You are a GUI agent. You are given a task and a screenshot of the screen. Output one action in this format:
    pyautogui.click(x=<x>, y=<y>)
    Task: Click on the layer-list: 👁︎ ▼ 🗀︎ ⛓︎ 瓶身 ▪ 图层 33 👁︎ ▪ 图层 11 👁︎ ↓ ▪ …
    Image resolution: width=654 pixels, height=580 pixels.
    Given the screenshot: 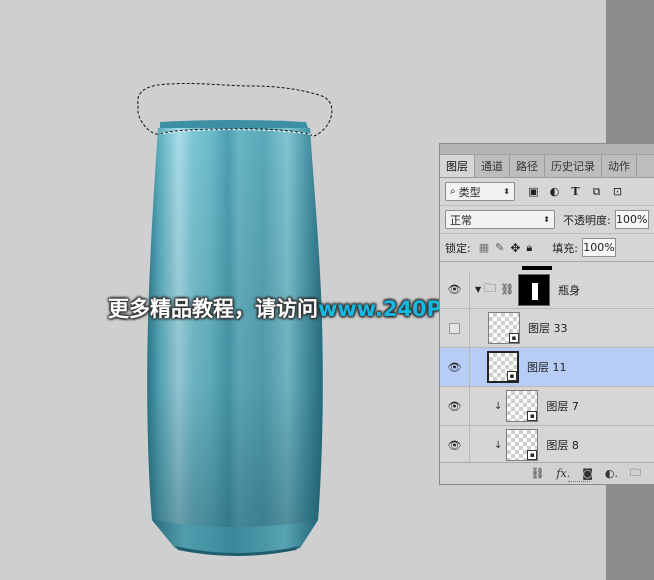 What is the action you would take?
    pyautogui.click(x=547, y=364)
    